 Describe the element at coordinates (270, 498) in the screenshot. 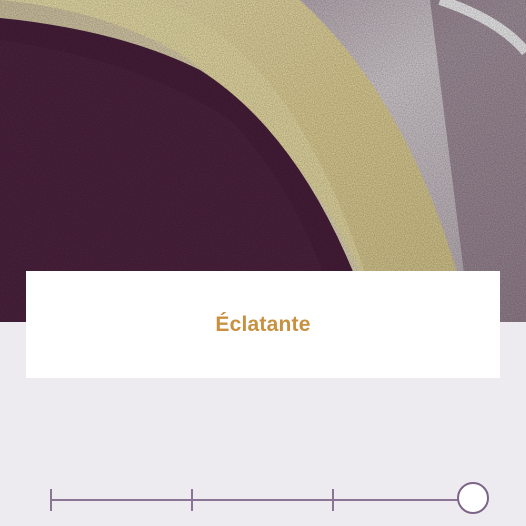

I see `finish-slider` at that location.